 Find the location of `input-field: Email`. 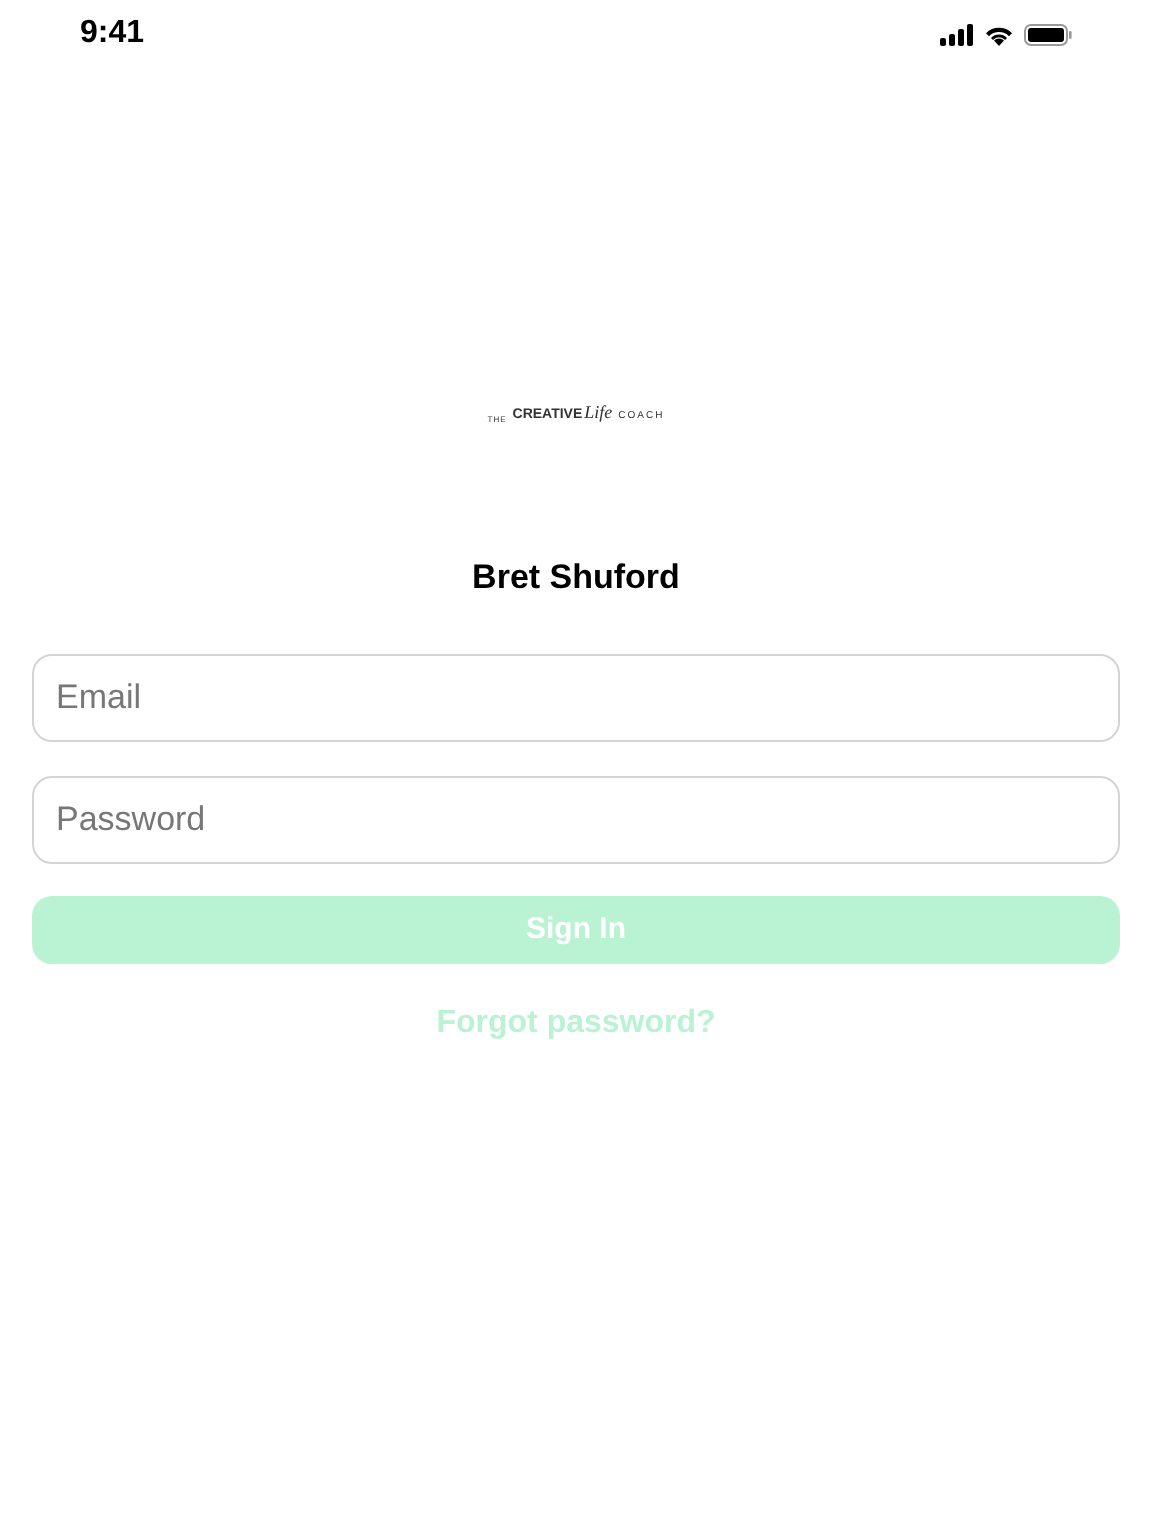

input-field: Email is located at coordinates (576, 698).